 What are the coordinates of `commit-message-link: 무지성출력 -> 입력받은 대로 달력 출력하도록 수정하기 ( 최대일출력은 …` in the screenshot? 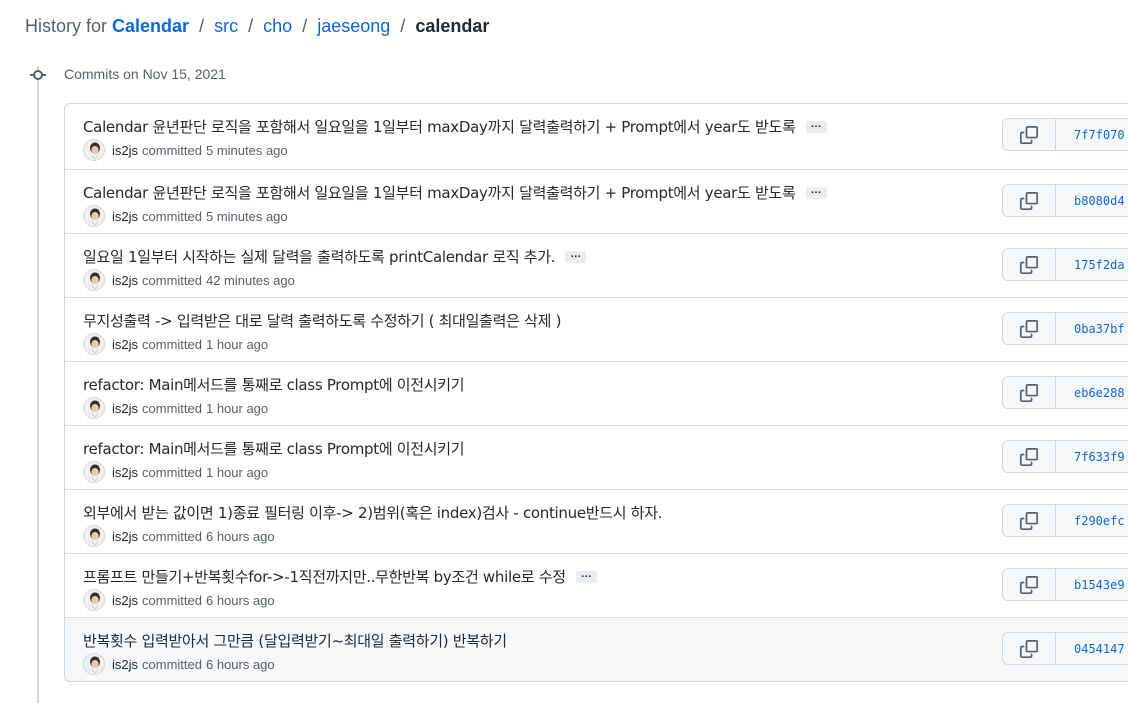 It's located at (322, 320).